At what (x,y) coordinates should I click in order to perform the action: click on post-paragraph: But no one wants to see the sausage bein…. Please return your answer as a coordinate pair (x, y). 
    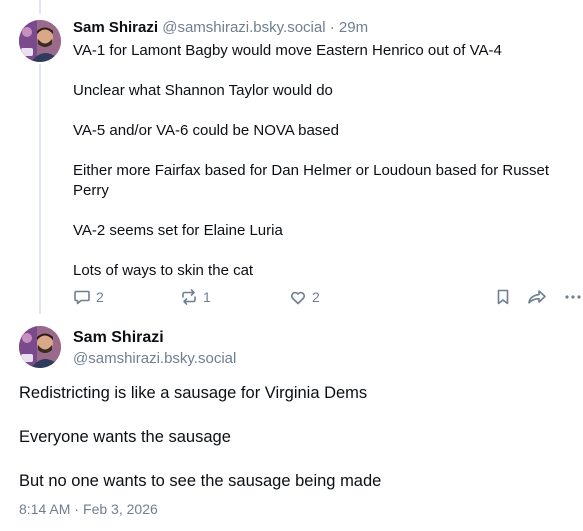
    Looking at the image, I should click on (200, 481).